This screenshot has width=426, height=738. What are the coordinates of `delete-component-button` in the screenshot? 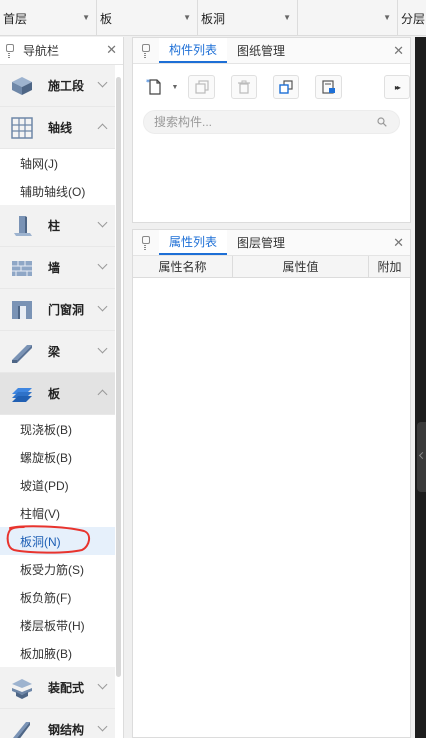 It's located at (244, 87).